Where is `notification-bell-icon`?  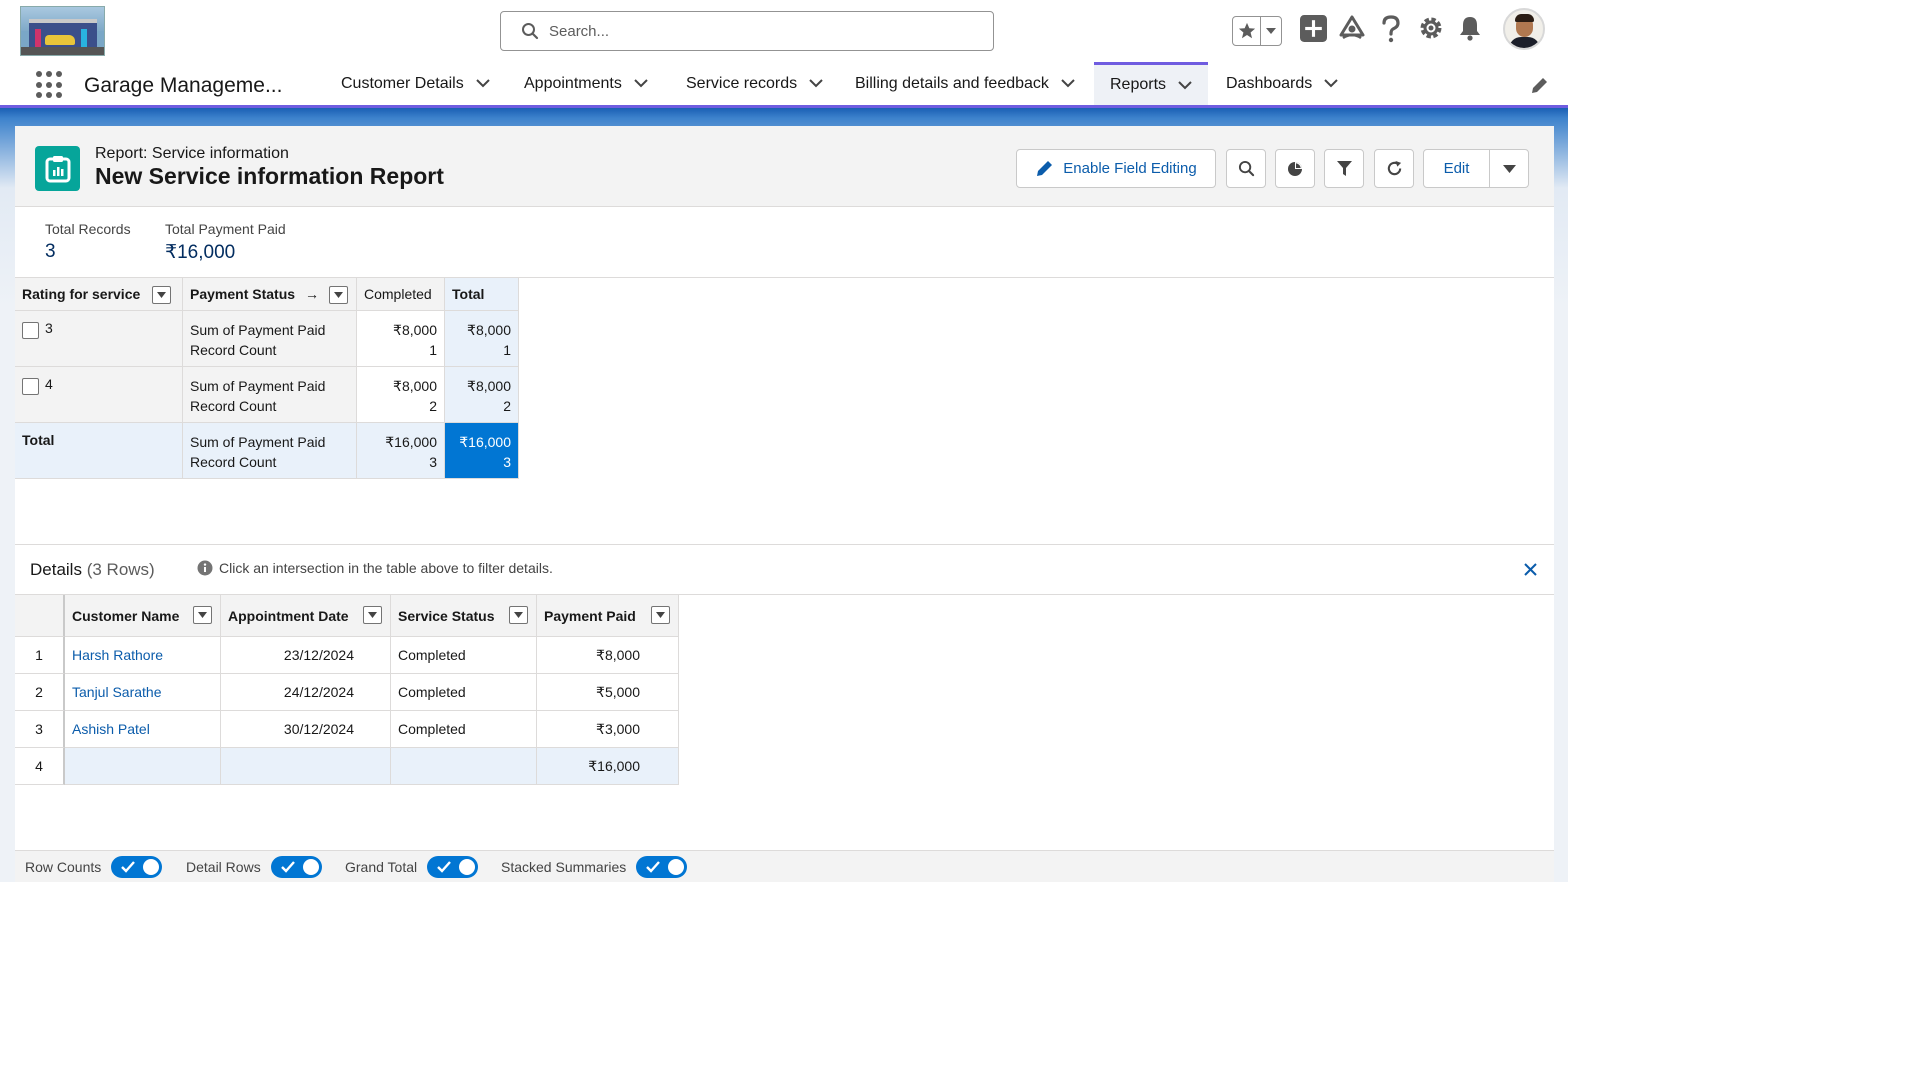
notification-bell-icon is located at coordinates (1470, 28).